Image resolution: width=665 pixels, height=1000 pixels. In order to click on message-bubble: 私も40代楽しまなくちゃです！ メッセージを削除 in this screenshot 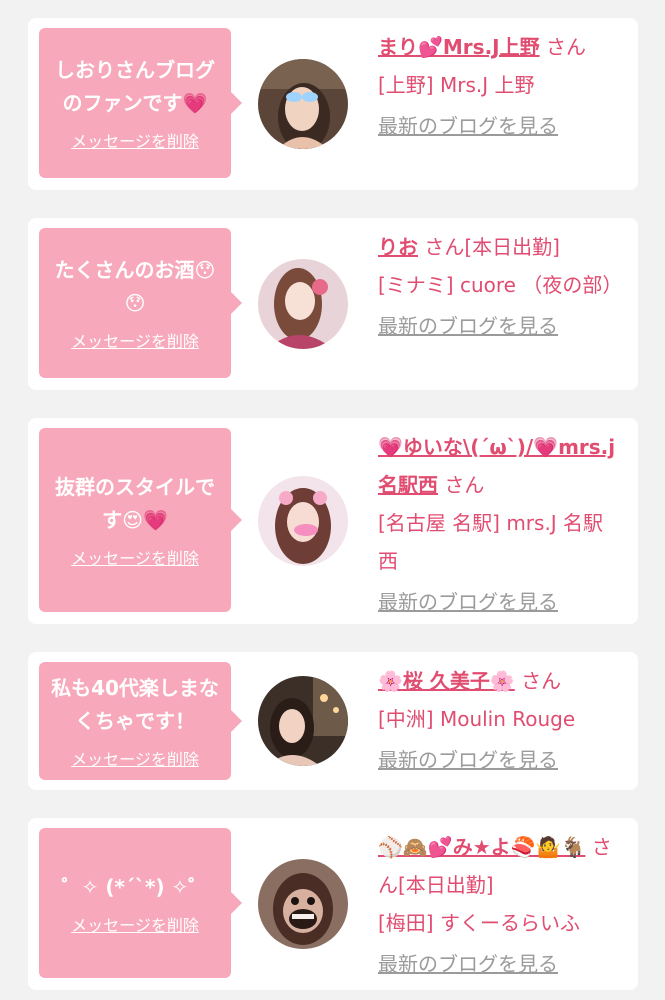, I will do `click(140, 721)`.